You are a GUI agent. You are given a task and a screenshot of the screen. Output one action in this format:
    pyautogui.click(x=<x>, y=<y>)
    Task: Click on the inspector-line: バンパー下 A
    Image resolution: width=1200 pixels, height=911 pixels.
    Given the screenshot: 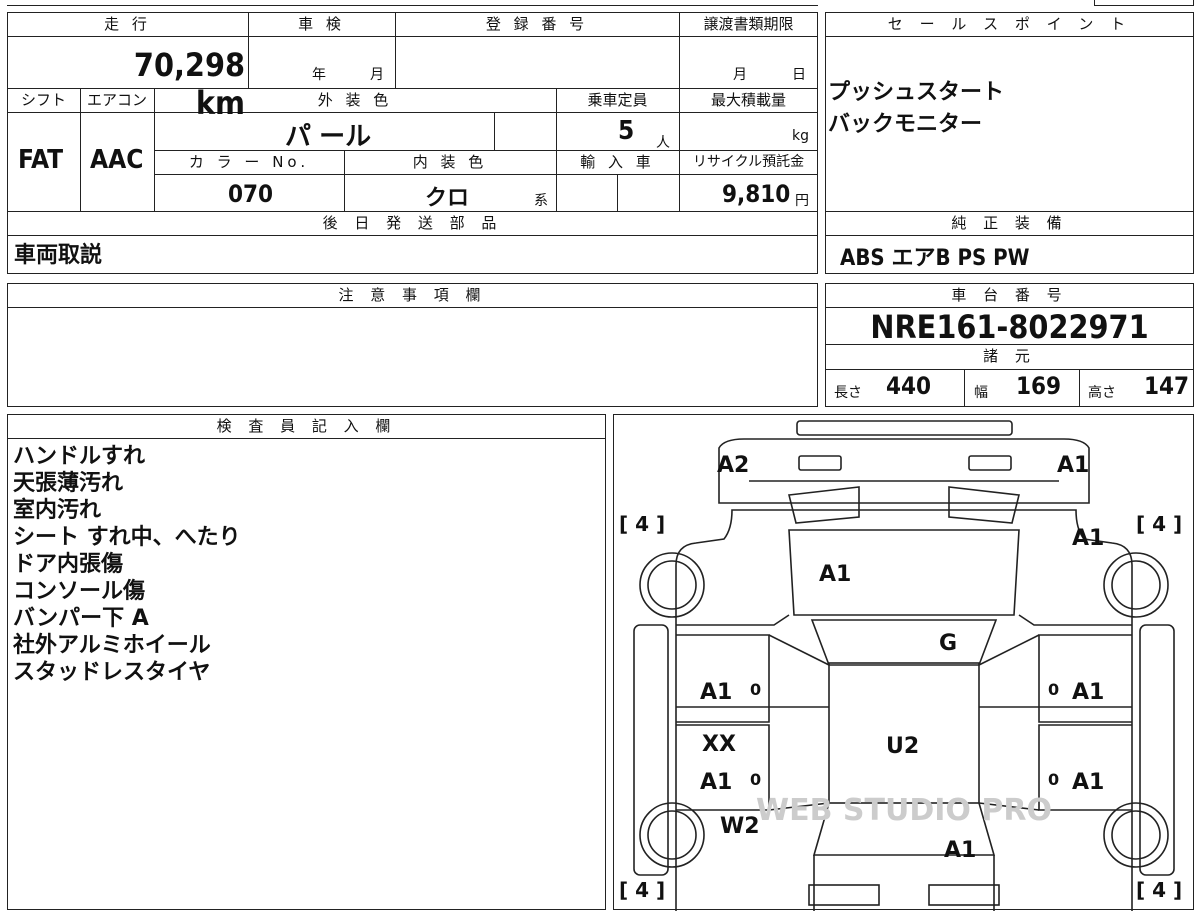 What is the action you would take?
    pyautogui.click(x=81, y=618)
    